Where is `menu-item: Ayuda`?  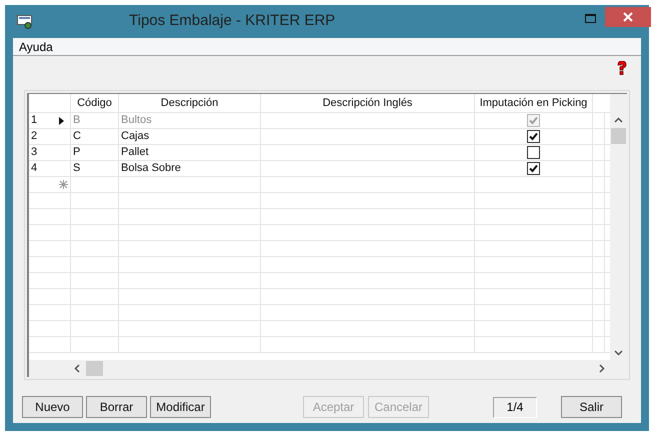
menu-item: Ayuda is located at coordinates (36, 47).